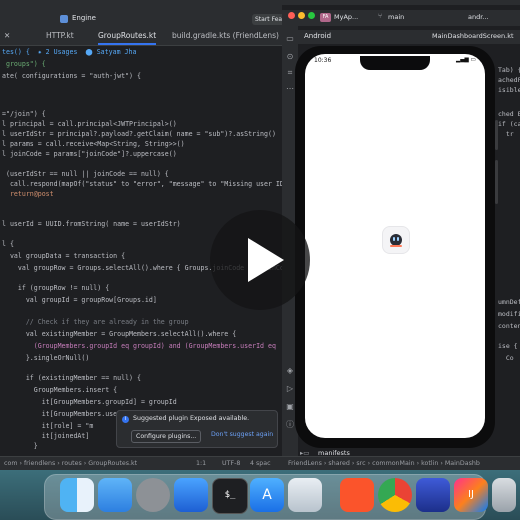 Image resolution: width=520 pixels, height=520 pixels. Describe the element at coordinates (311, 15) in the screenshot. I see `zoom-window-icon` at that location.